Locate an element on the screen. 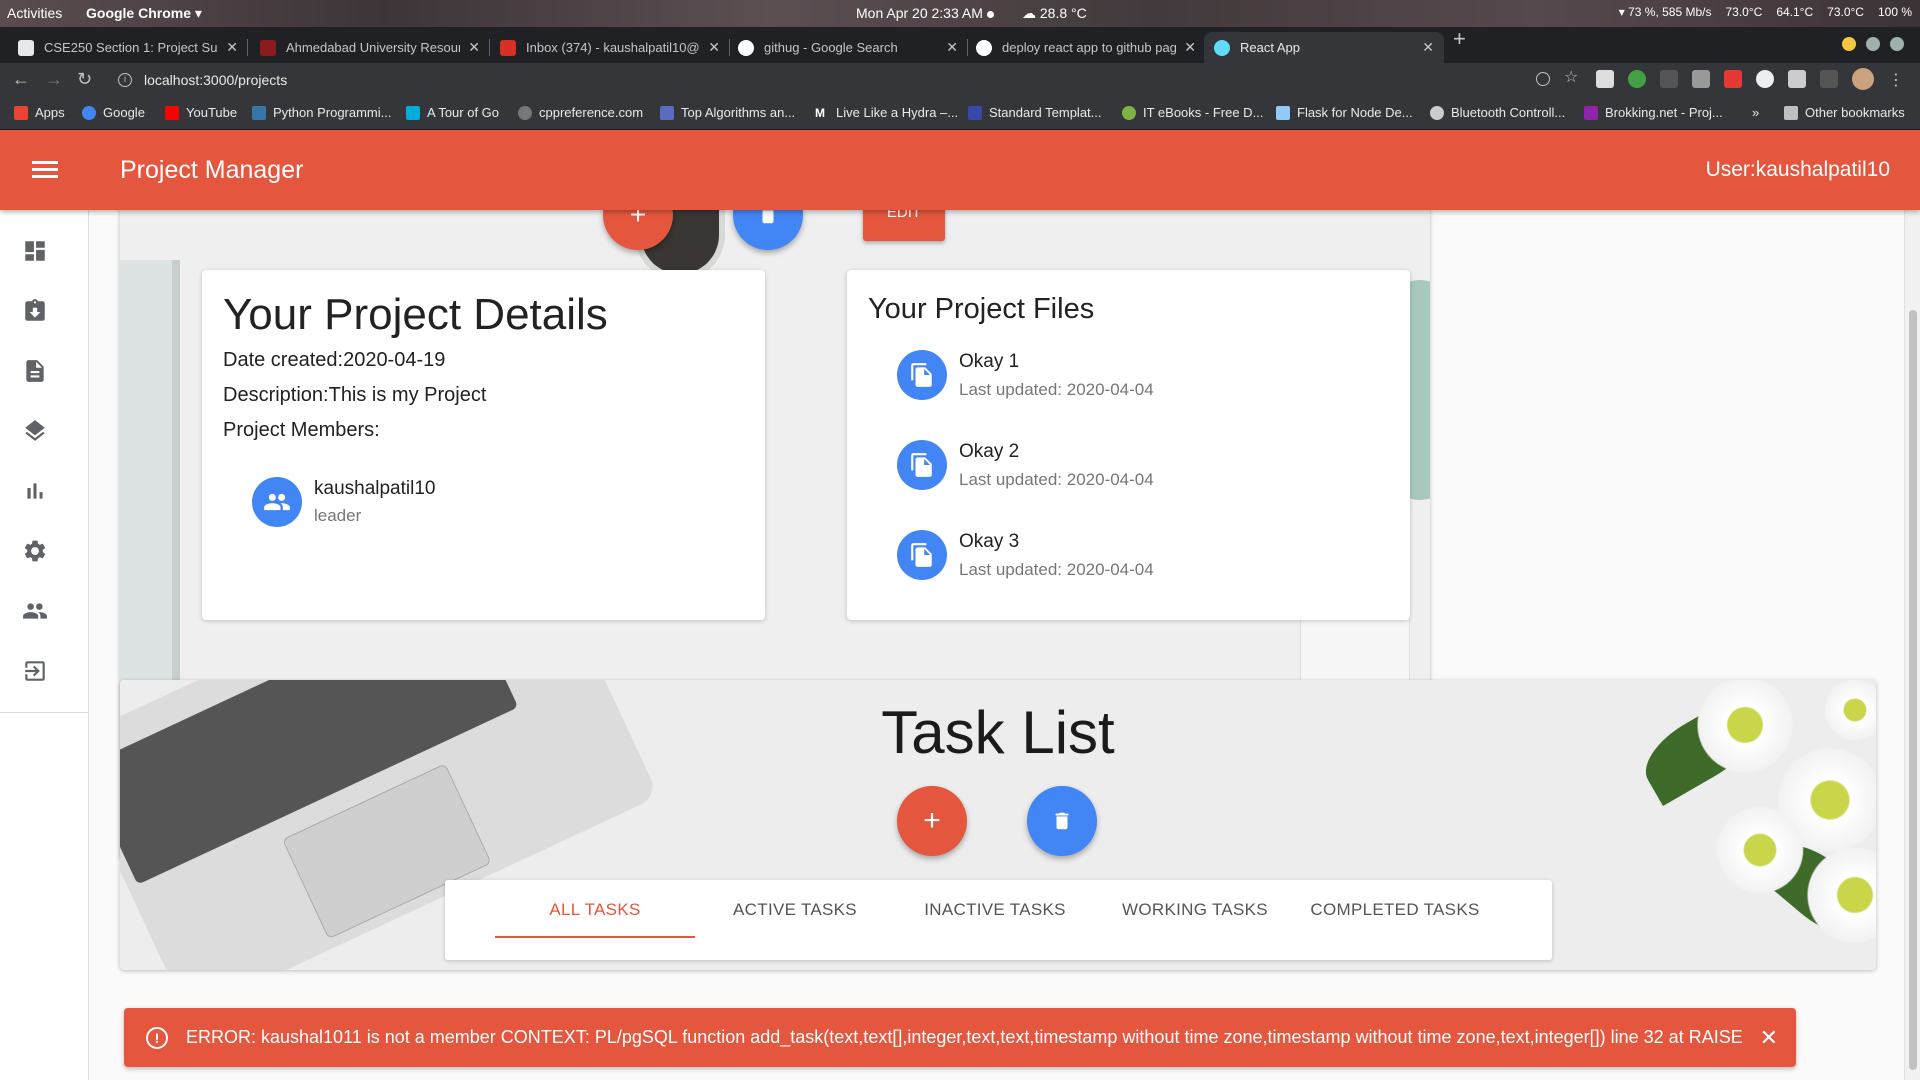  app-menu: Google Chrome ▾ is located at coordinates (144, 13).